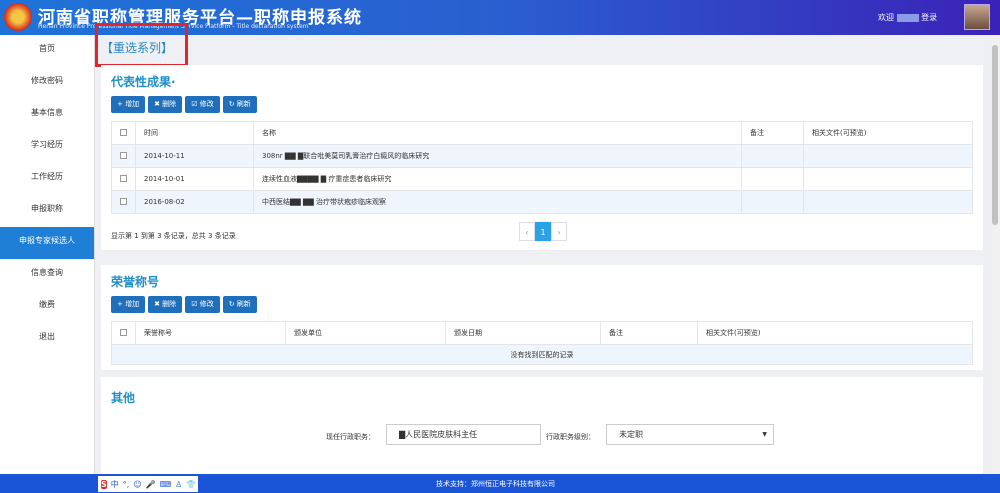 The image size is (1000, 493). Describe the element at coordinates (126, 484) in the screenshot. I see `punctuation-icon: °,` at that location.